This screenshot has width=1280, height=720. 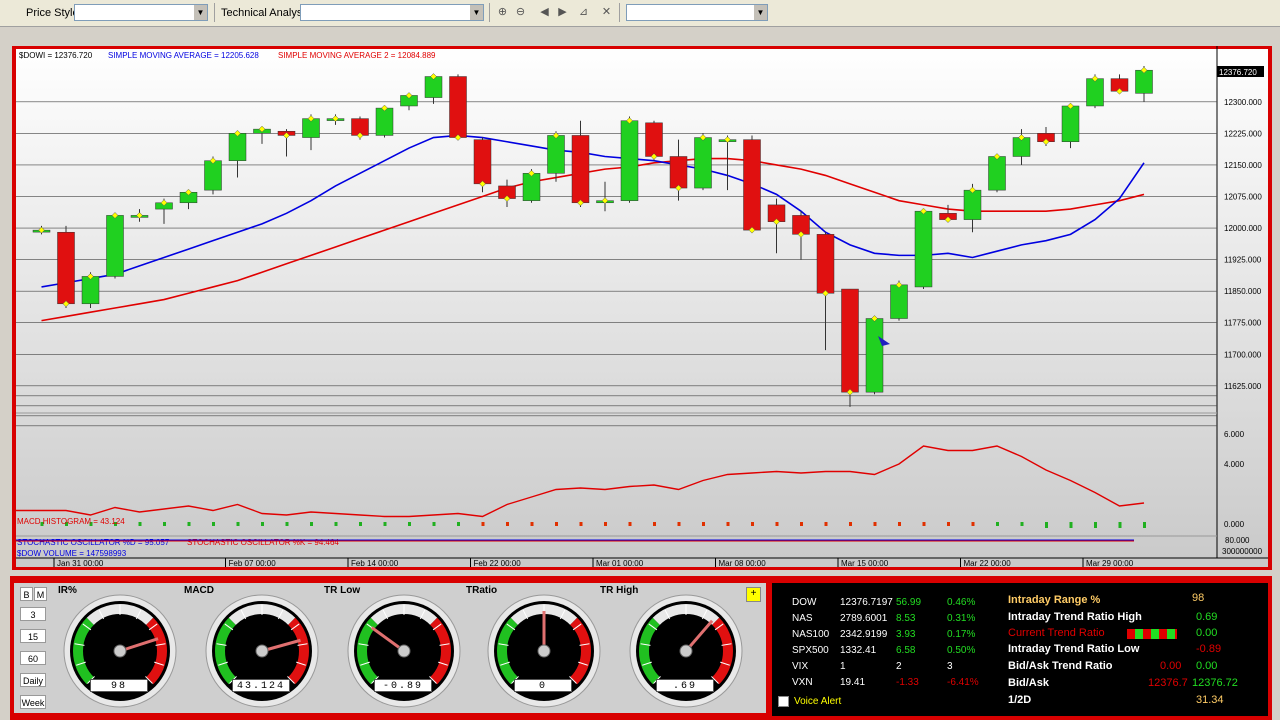 What do you see at coordinates (1243, 228) in the screenshot?
I see `price-tick: 12000.000` at bounding box center [1243, 228].